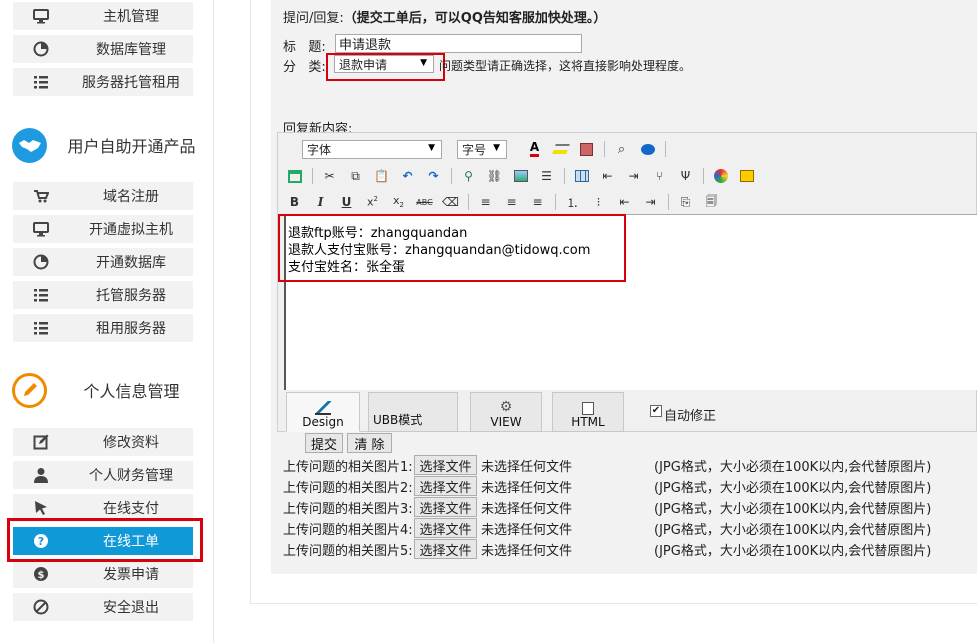  Describe the element at coordinates (624, 202) in the screenshot. I see `outdent-icon: ⇤` at that location.